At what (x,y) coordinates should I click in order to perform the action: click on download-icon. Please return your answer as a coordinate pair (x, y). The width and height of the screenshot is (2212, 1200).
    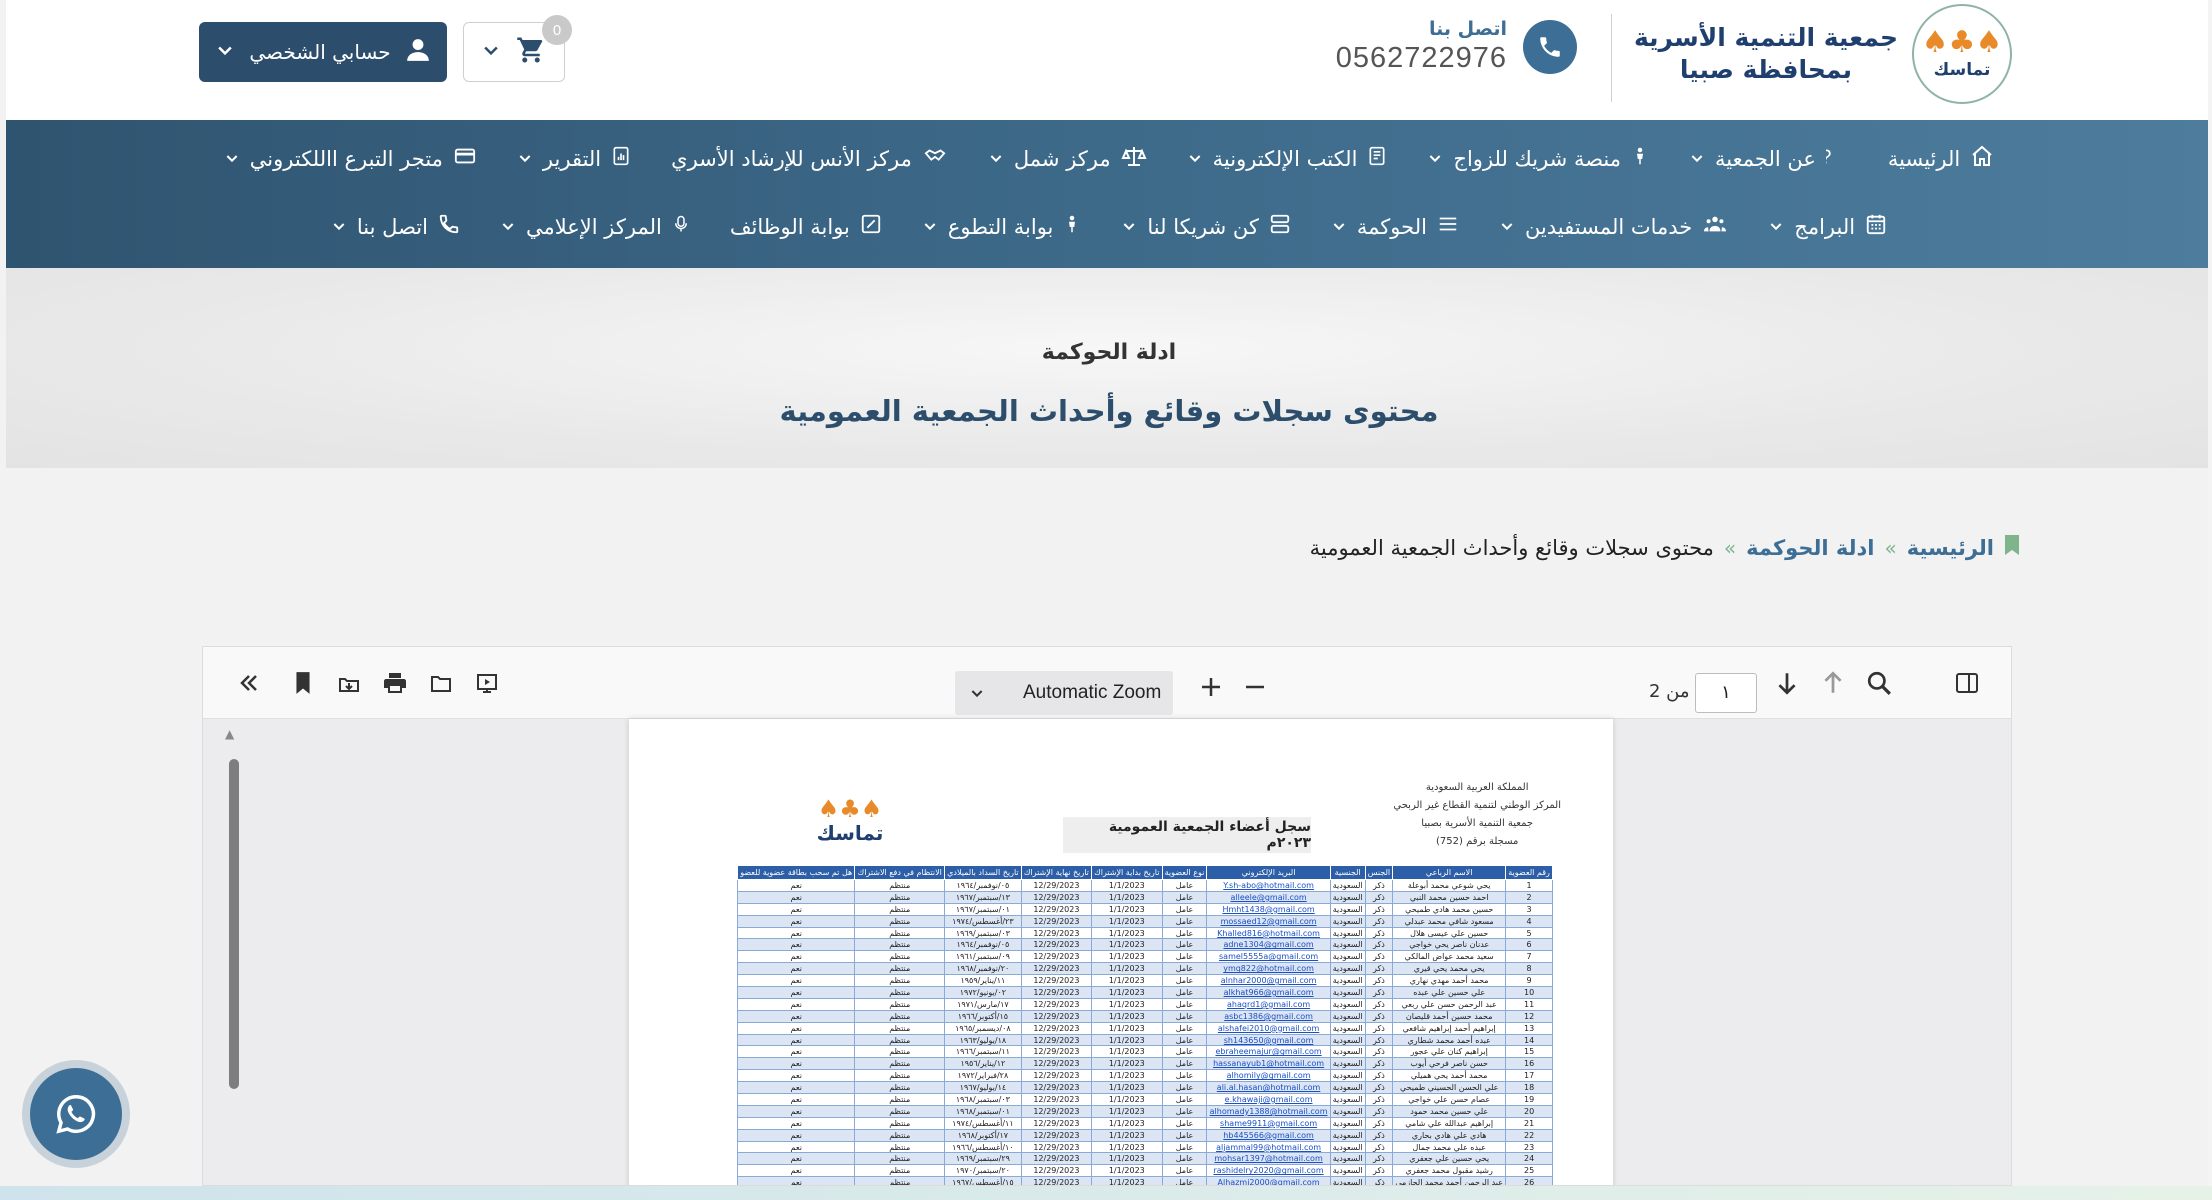
    Looking at the image, I should click on (349, 683).